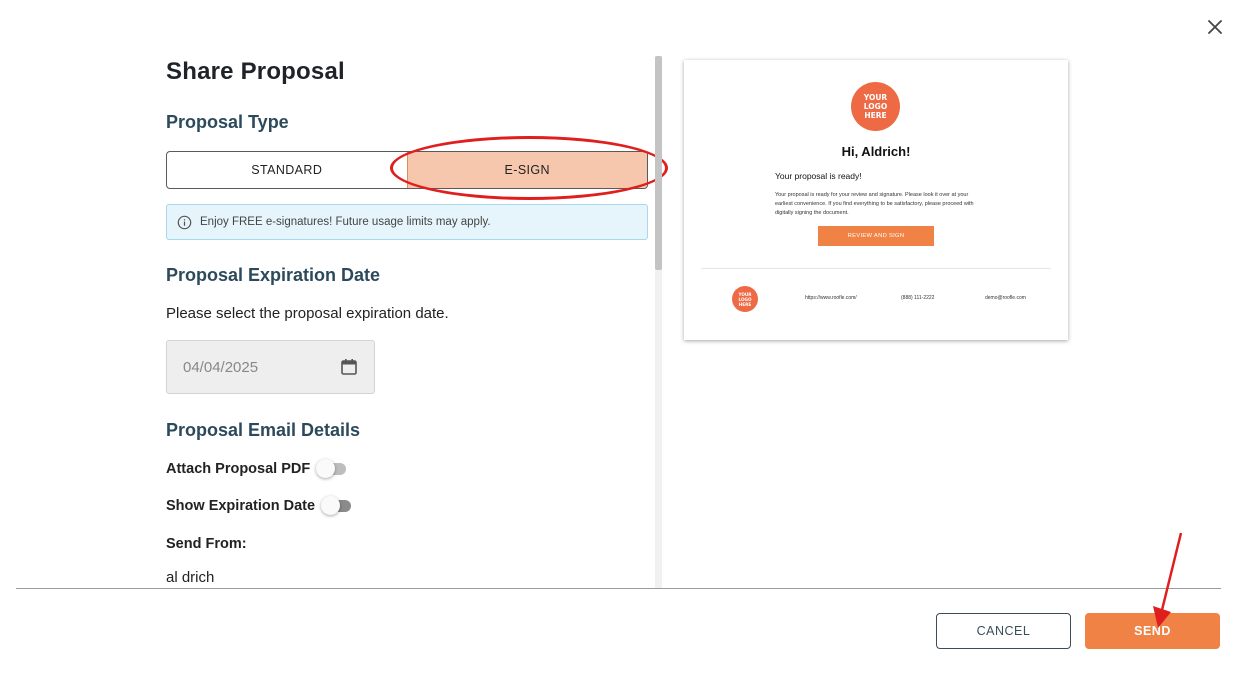 The width and height of the screenshot is (1233, 688). Describe the element at coordinates (876, 268) in the screenshot. I see `preview-divider` at that location.